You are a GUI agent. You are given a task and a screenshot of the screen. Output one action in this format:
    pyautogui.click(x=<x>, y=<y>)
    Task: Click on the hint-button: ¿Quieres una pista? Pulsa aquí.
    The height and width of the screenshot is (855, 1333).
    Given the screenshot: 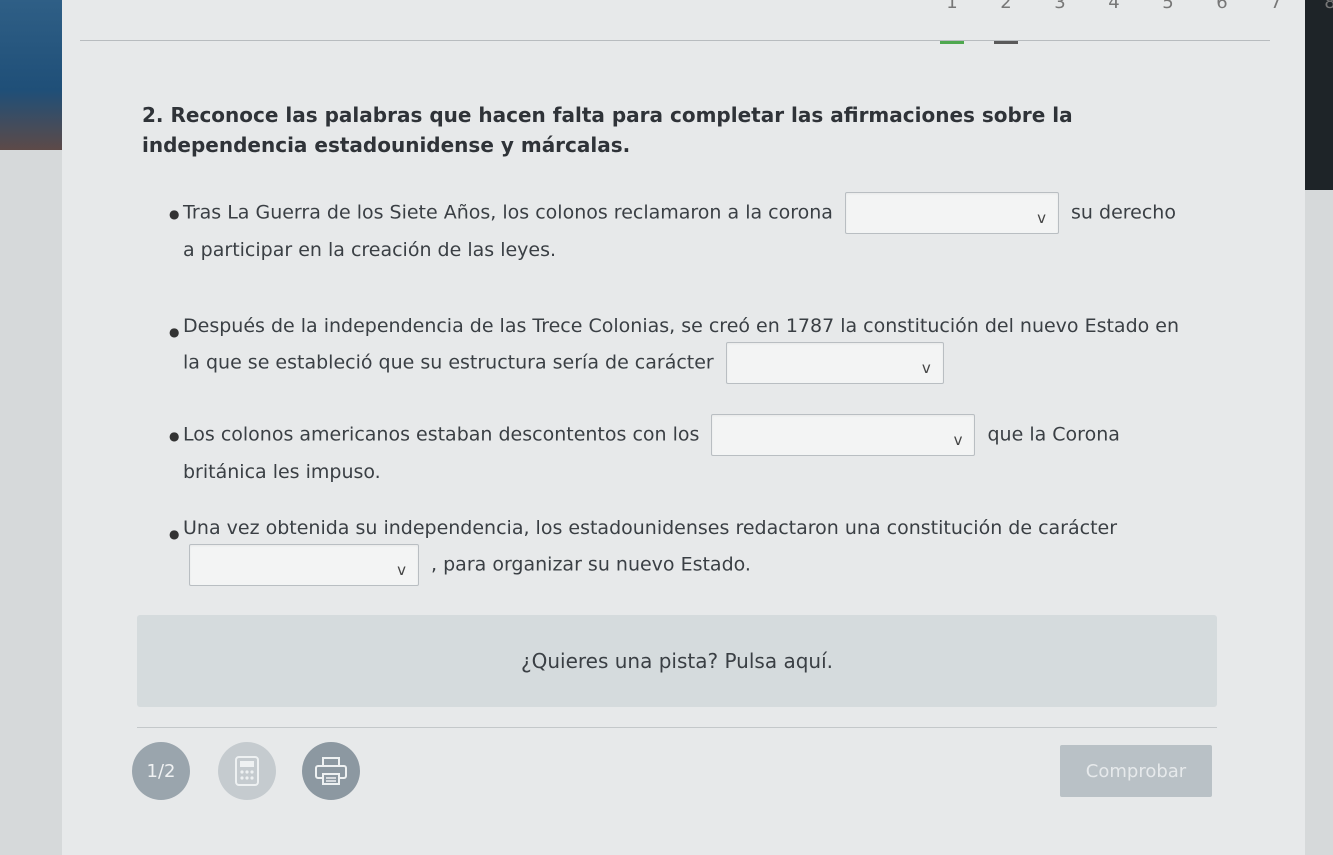 What is the action you would take?
    pyautogui.click(x=677, y=661)
    